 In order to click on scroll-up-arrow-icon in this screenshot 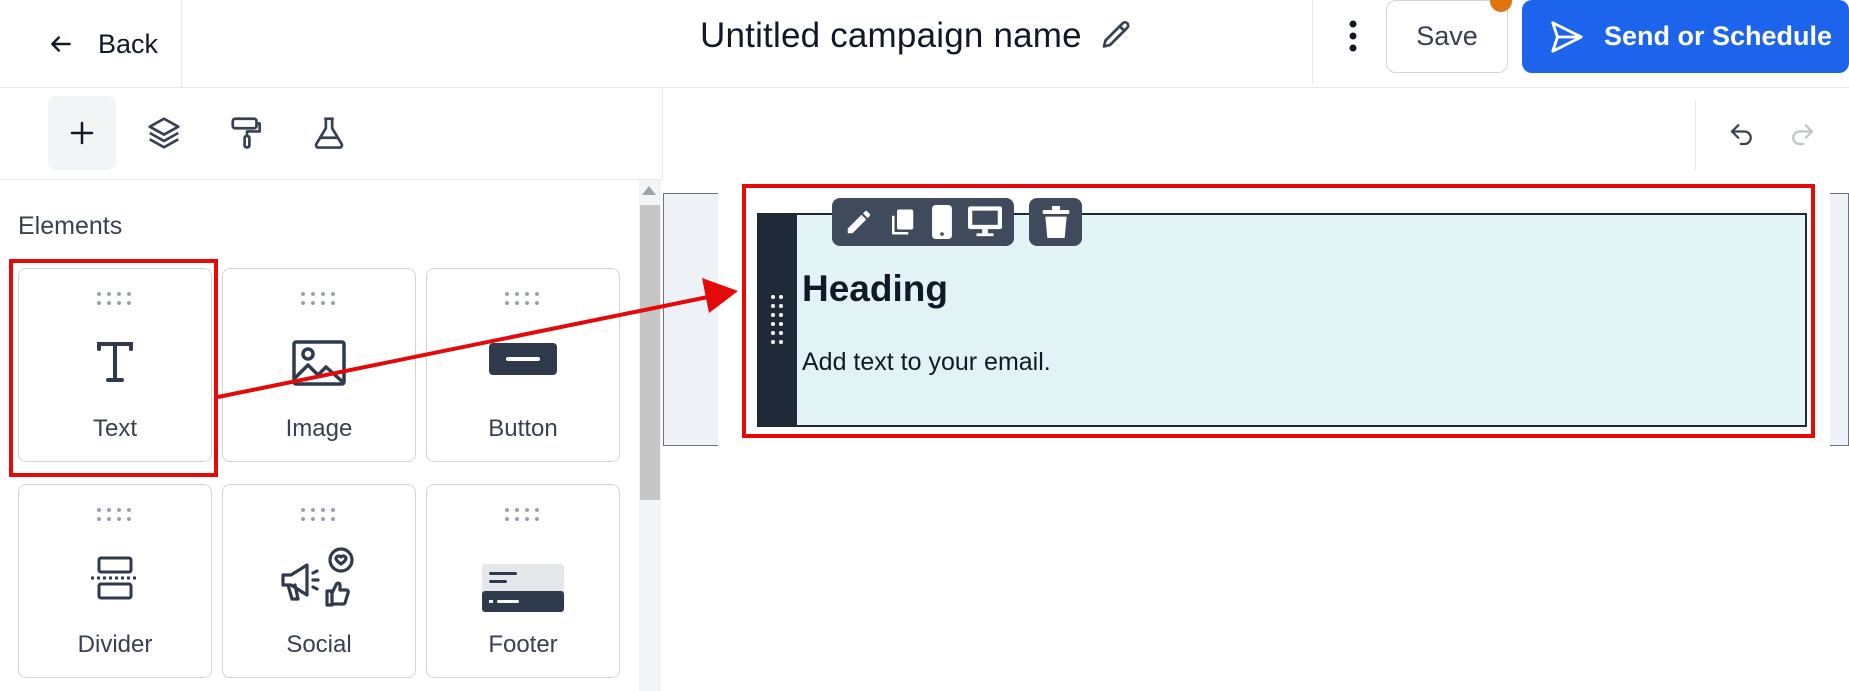, I will do `click(649, 190)`.